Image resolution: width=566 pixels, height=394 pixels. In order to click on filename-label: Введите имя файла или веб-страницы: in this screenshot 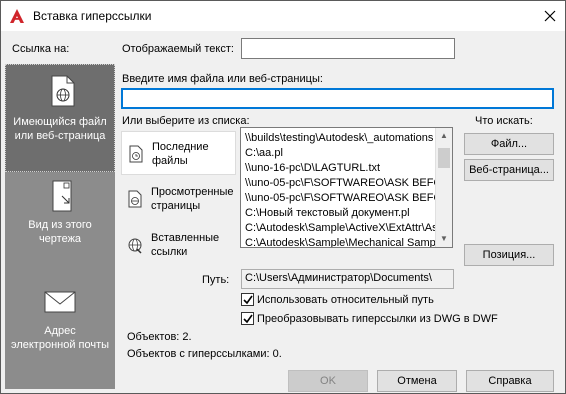, I will do `click(222, 79)`.